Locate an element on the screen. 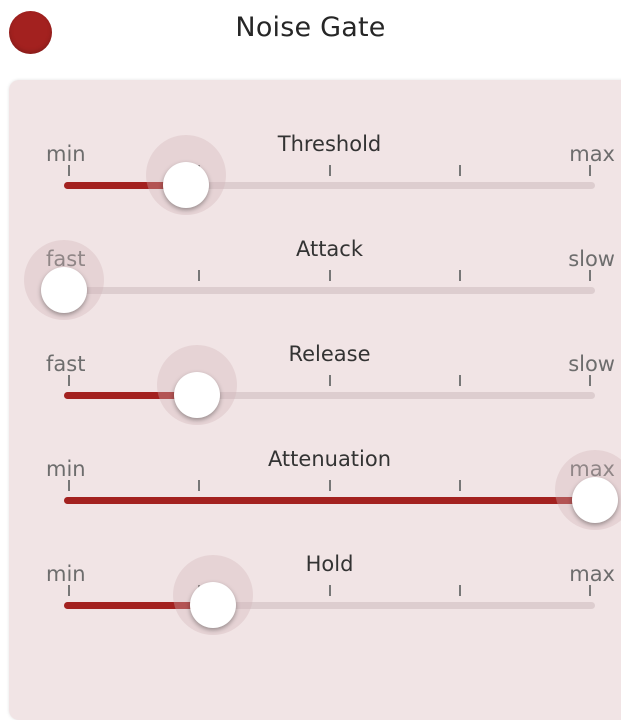  page-title: Noise Gate is located at coordinates (310, 27).